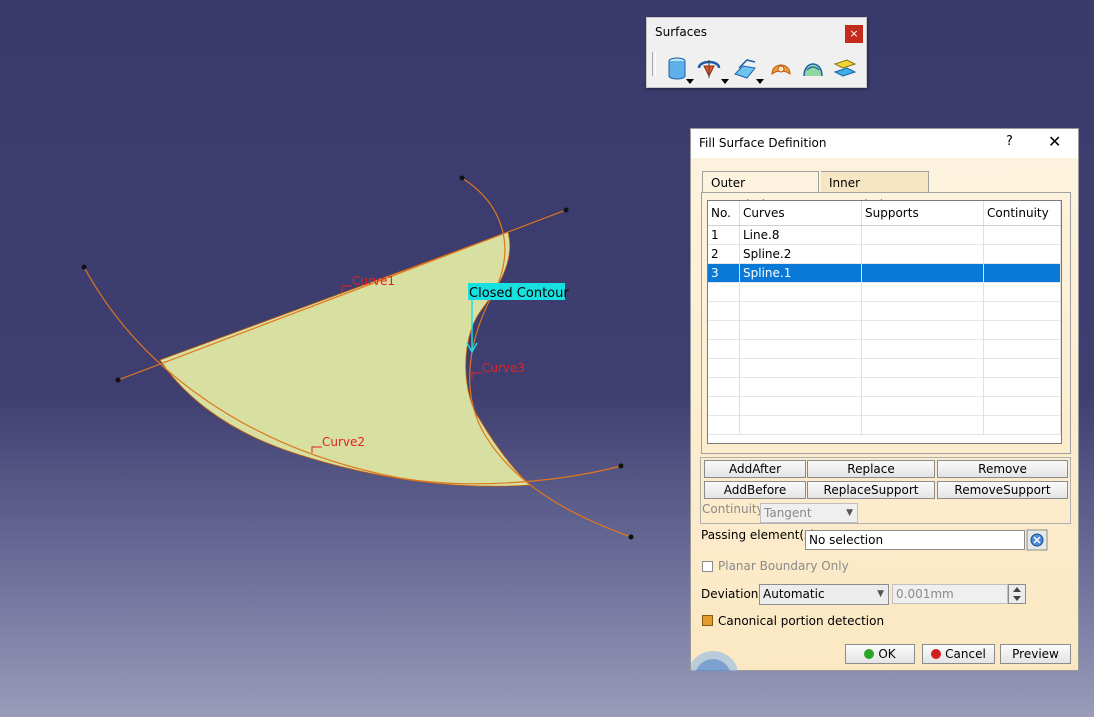  What do you see at coordinates (503, 368) in the screenshot?
I see `curve3-label: Curve3` at bounding box center [503, 368].